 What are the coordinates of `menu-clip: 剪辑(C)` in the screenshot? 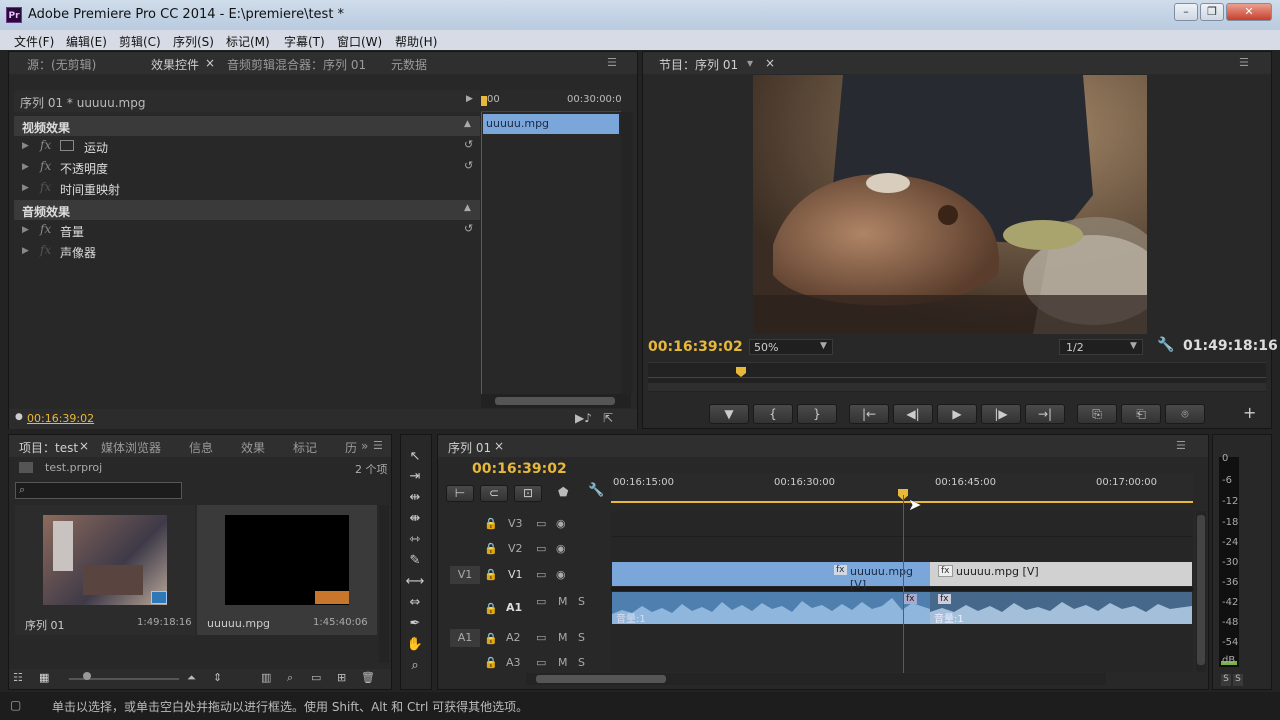 It's located at (140, 41).